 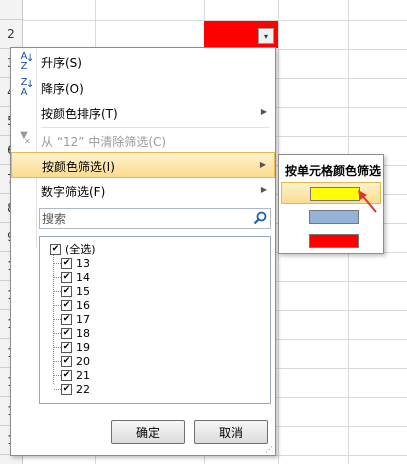 I want to click on list-item: ✔ 20, so click(x=75, y=361).